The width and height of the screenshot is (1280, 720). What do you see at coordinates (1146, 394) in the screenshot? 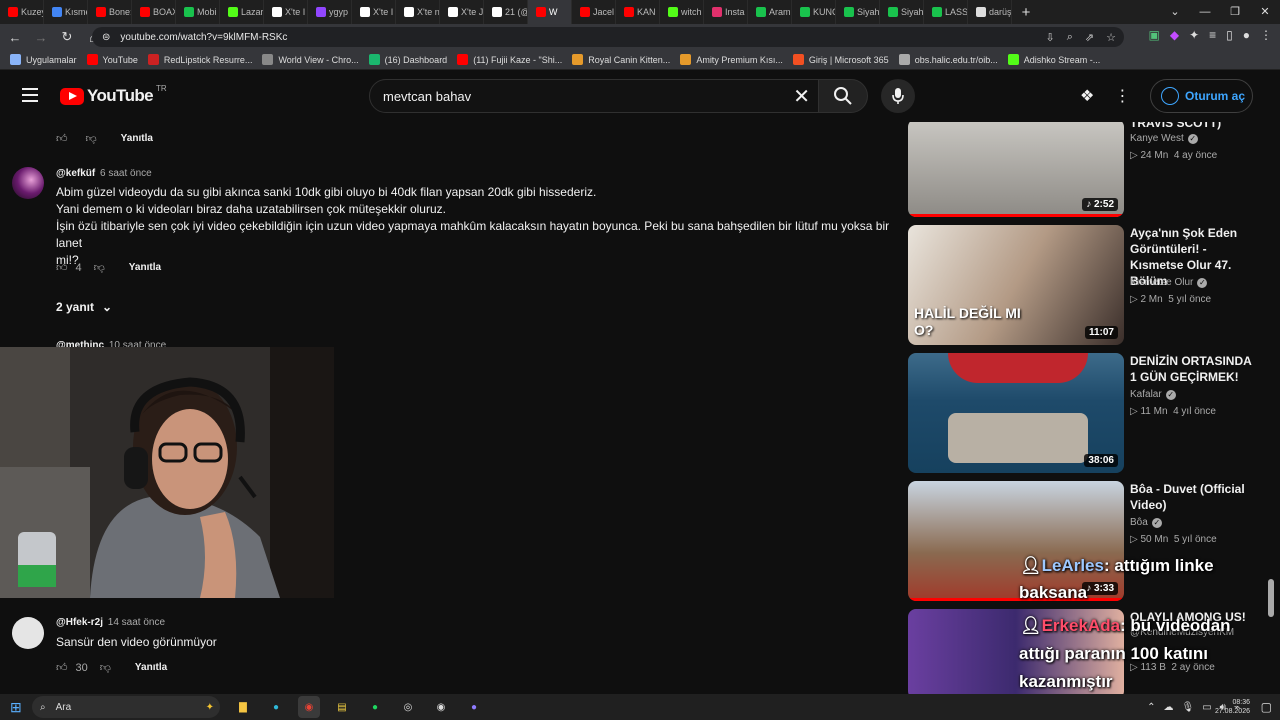
I see `channel-name: Kafalar` at bounding box center [1146, 394].